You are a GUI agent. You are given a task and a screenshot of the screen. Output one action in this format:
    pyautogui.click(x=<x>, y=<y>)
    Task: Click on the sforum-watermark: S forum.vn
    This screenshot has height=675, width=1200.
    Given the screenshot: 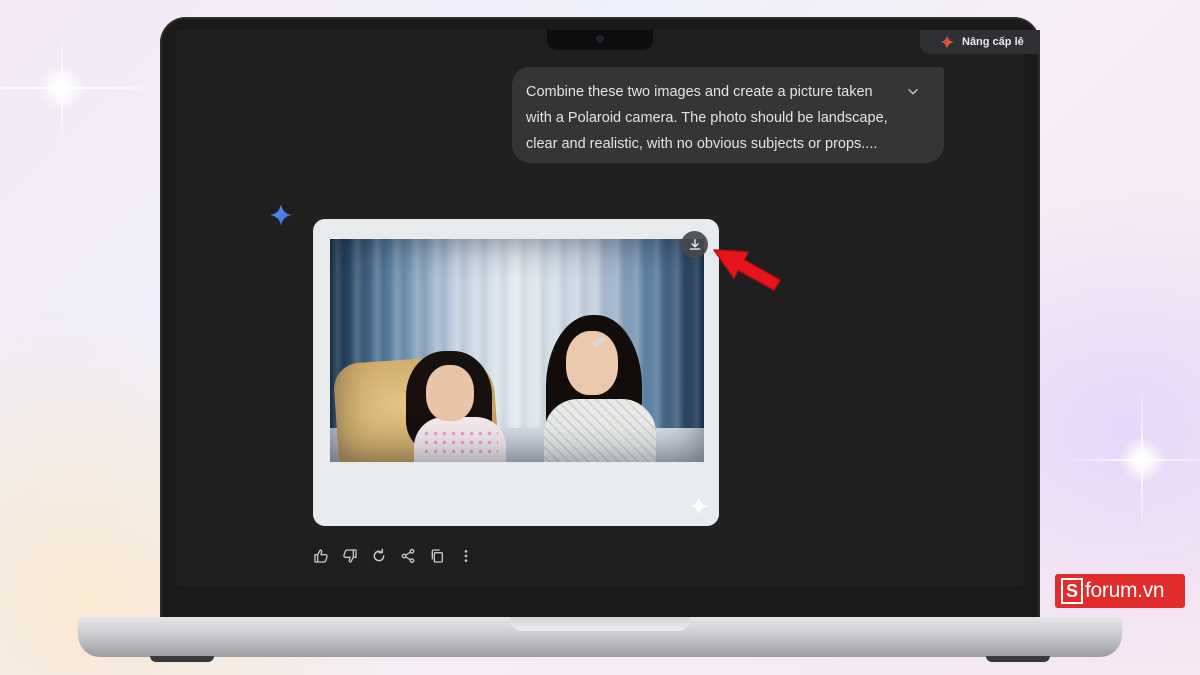 What is the action you would take?
    pyautogui.click(x=1120, y=591)
    